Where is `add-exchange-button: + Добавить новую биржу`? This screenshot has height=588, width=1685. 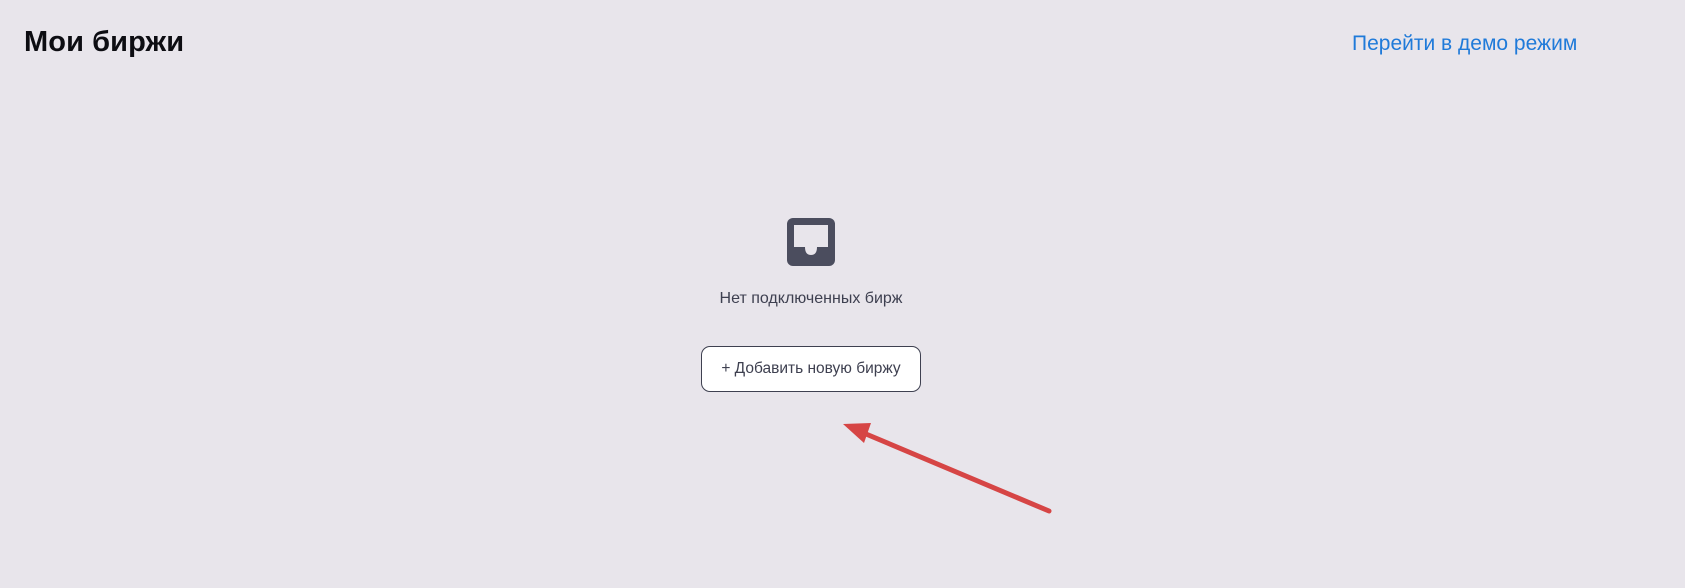
add-exchange-button: + Добавить новую биржу is located at coordinates (811, 369).